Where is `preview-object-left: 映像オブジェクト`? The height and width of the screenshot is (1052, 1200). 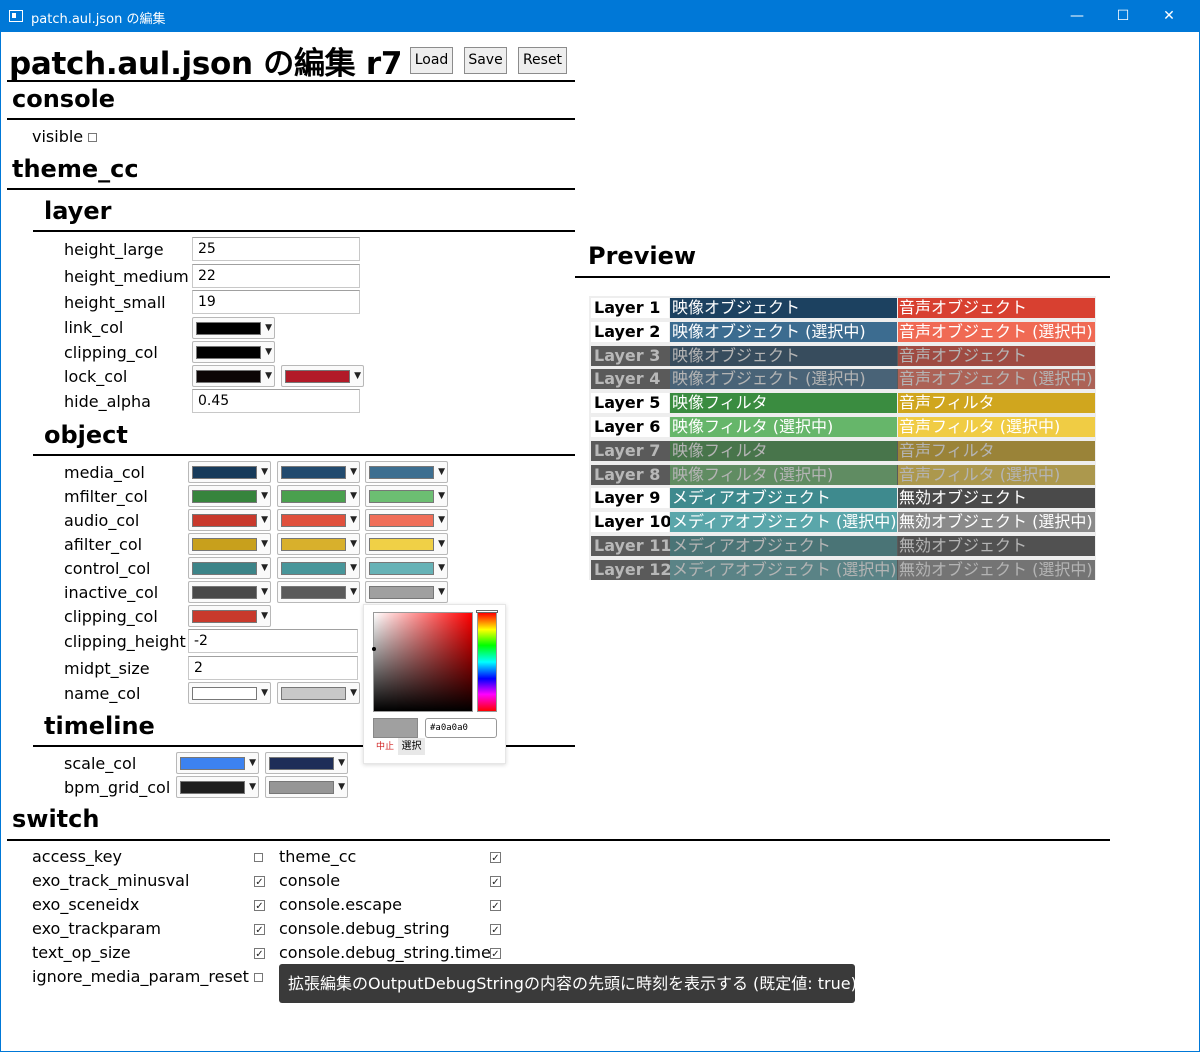 preview-object-left: 映像オブジェクト is located at coordinates (783, 308).